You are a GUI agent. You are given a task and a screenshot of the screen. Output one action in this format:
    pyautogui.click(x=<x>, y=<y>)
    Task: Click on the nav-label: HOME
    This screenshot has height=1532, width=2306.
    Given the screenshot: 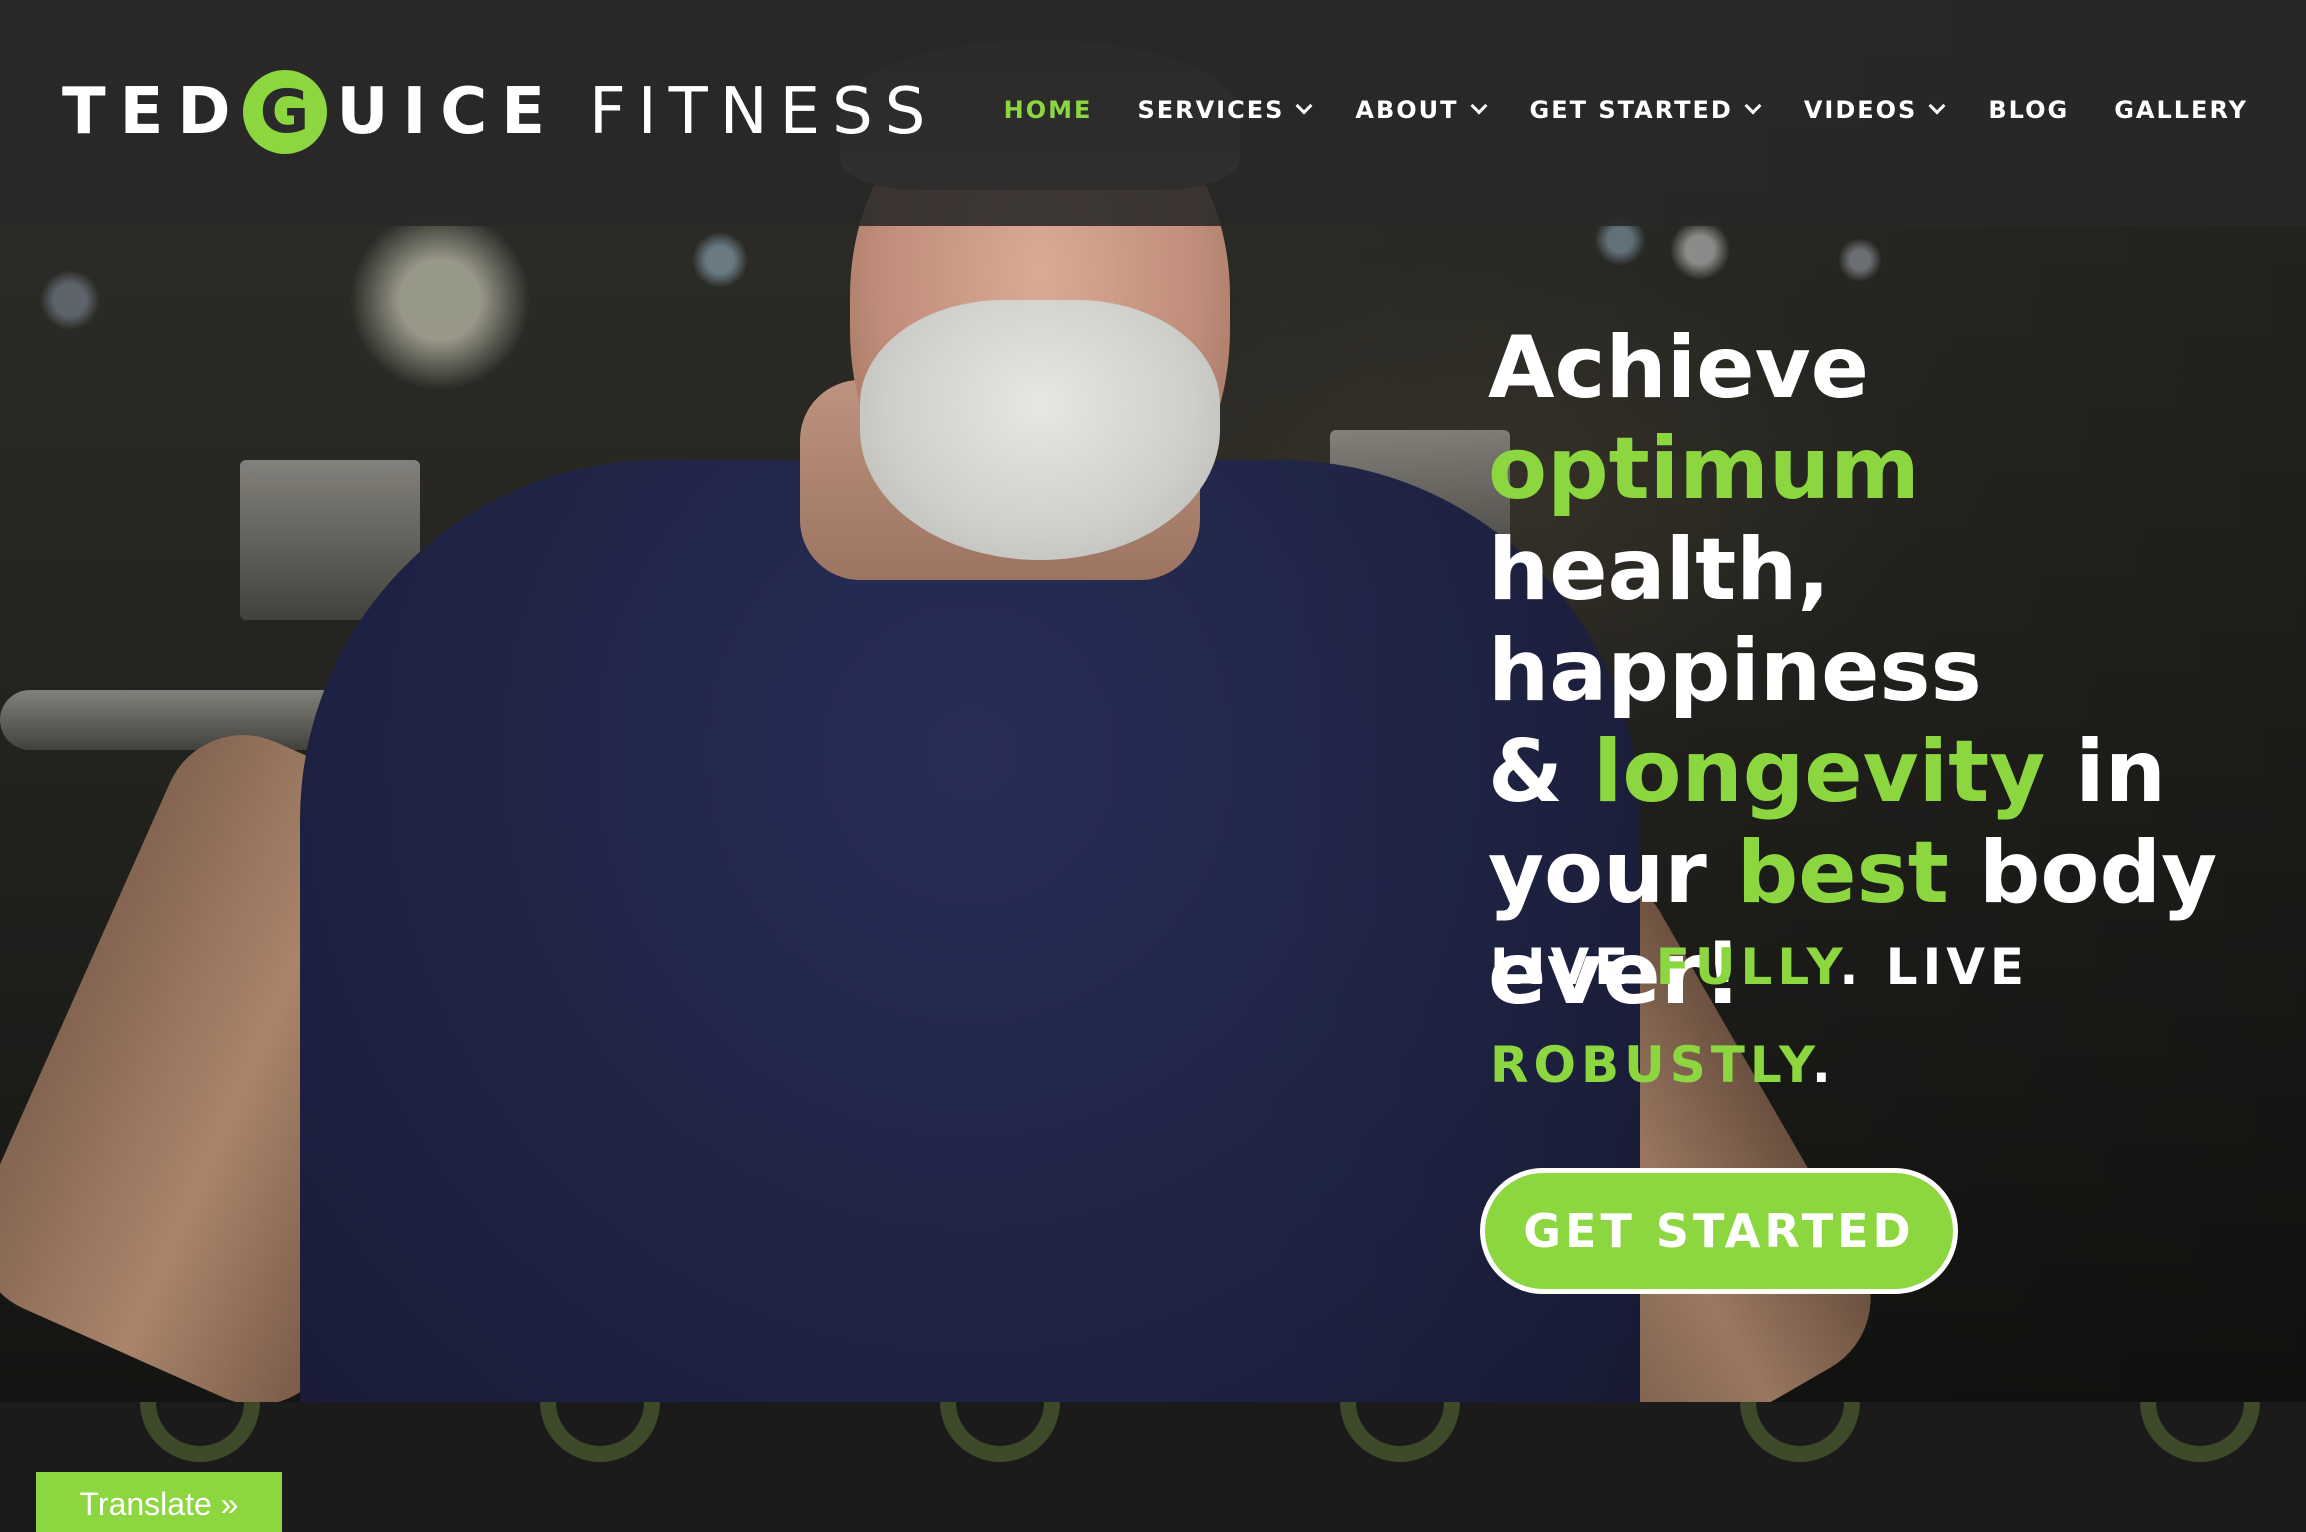 What is the action you would take?
    pyautogui.click(x=1048, y=110)
    